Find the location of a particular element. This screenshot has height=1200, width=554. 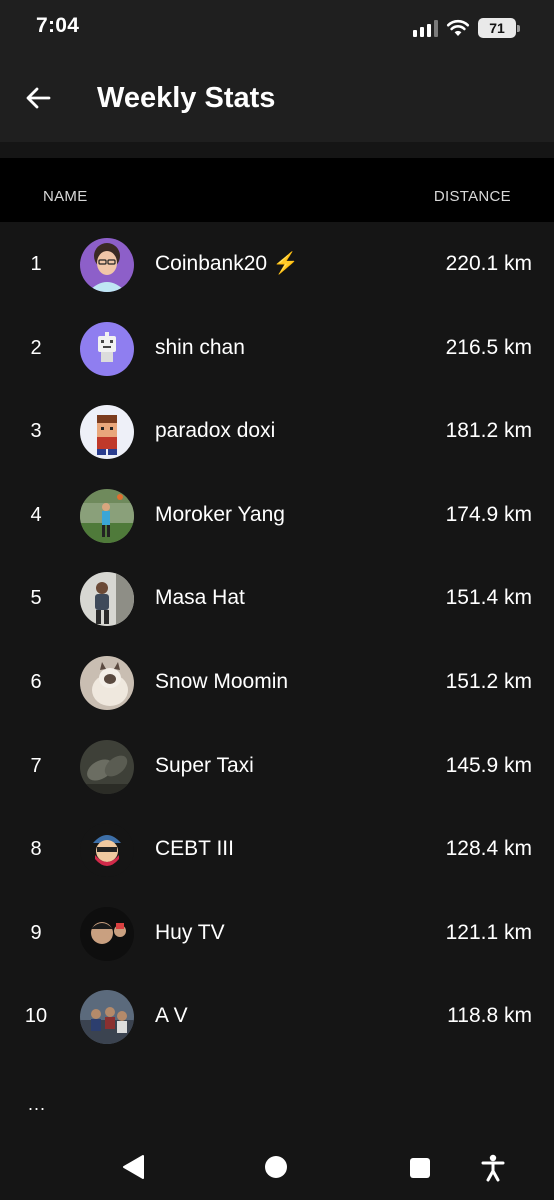

leaderboard-row: 5 Masa Hat 151.4 km is located at coordinates (277, 600).